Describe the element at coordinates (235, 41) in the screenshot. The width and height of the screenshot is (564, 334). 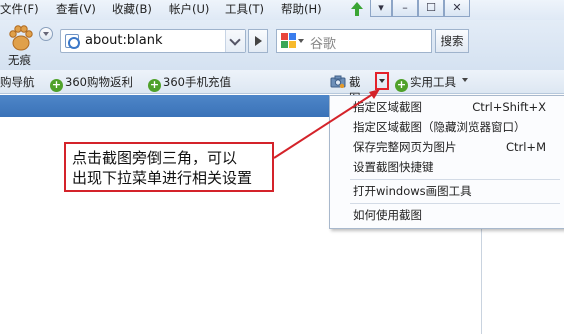
I see `address-dropdown-icon` at that location.